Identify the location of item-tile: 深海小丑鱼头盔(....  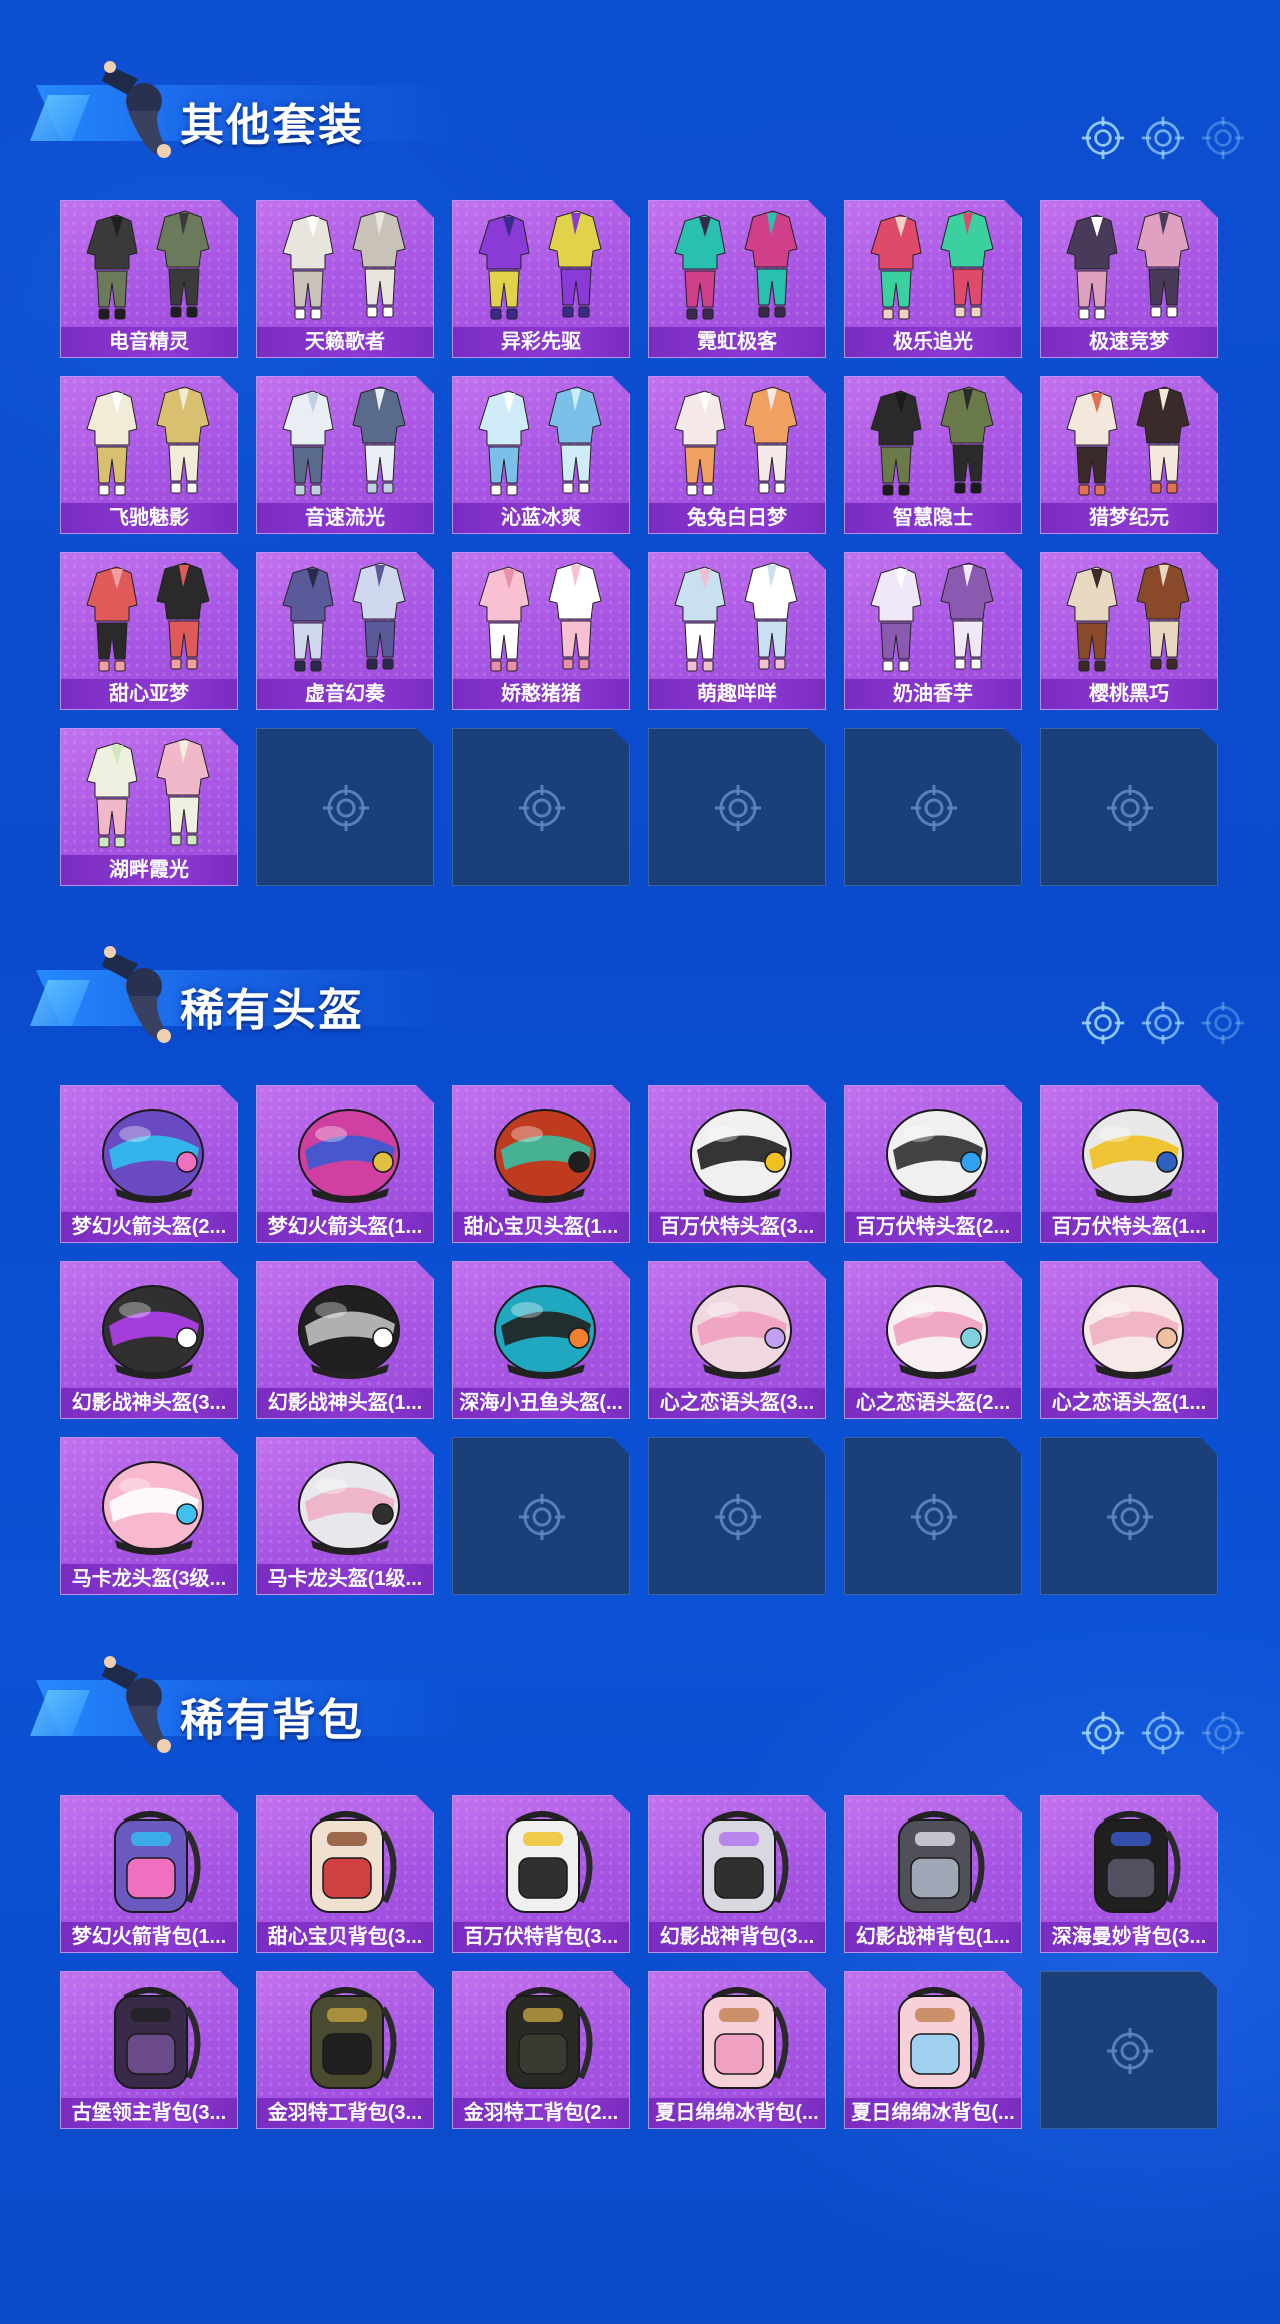
(541, 1340).